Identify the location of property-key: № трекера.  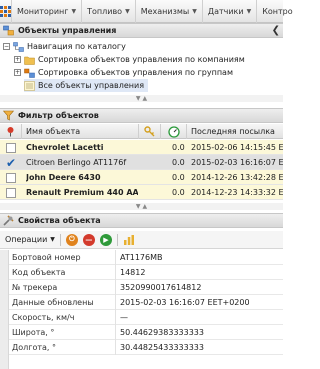
(64, 287).